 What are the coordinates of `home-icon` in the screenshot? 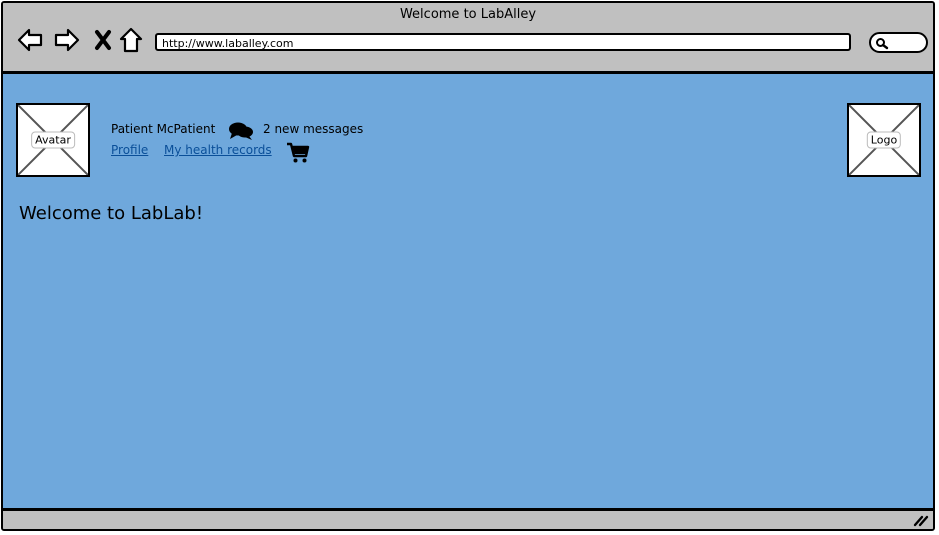 It's located at (131, 40).